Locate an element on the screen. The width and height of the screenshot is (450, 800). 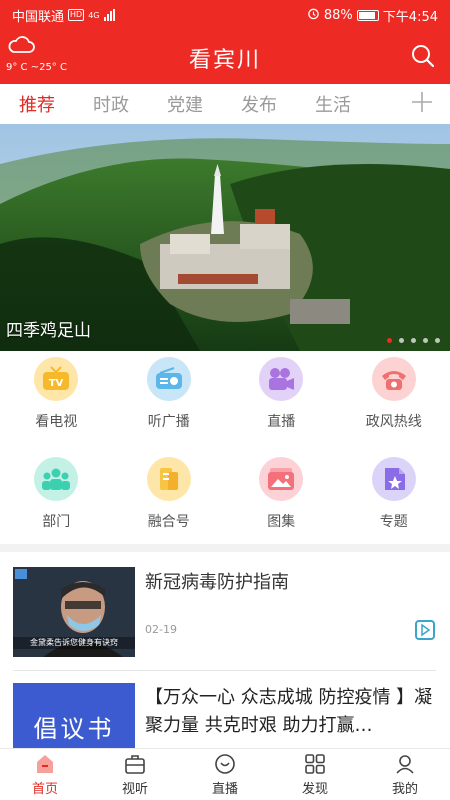
shortcut-tv: TV 看电视 is located at coordinates (56, 401).